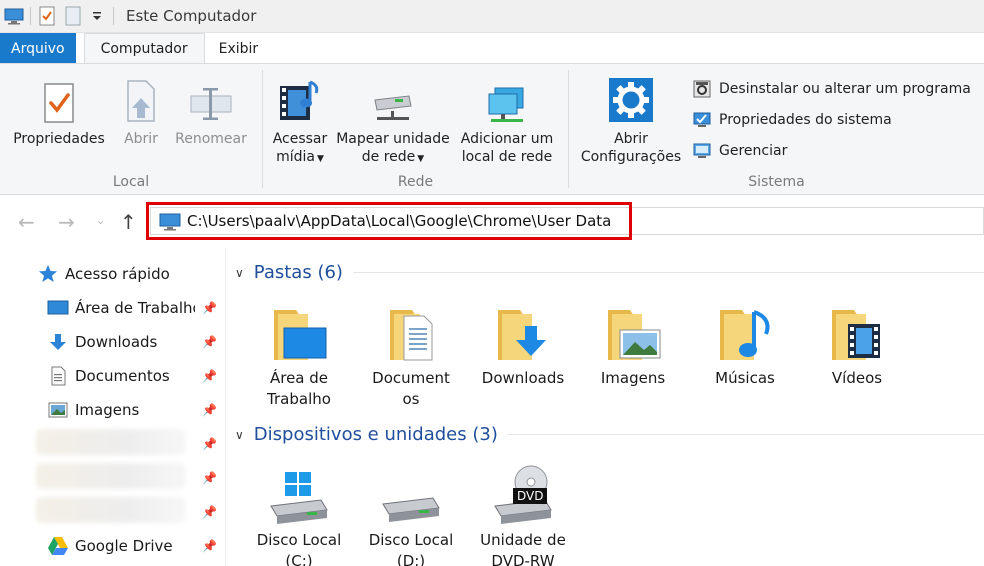 The width and height of the screenshot is (984, 566). What do you see at coordinates (128, 222) in the screenshot?
I see `up-arrow-icon: ↑` at bounding box center [128, 222].